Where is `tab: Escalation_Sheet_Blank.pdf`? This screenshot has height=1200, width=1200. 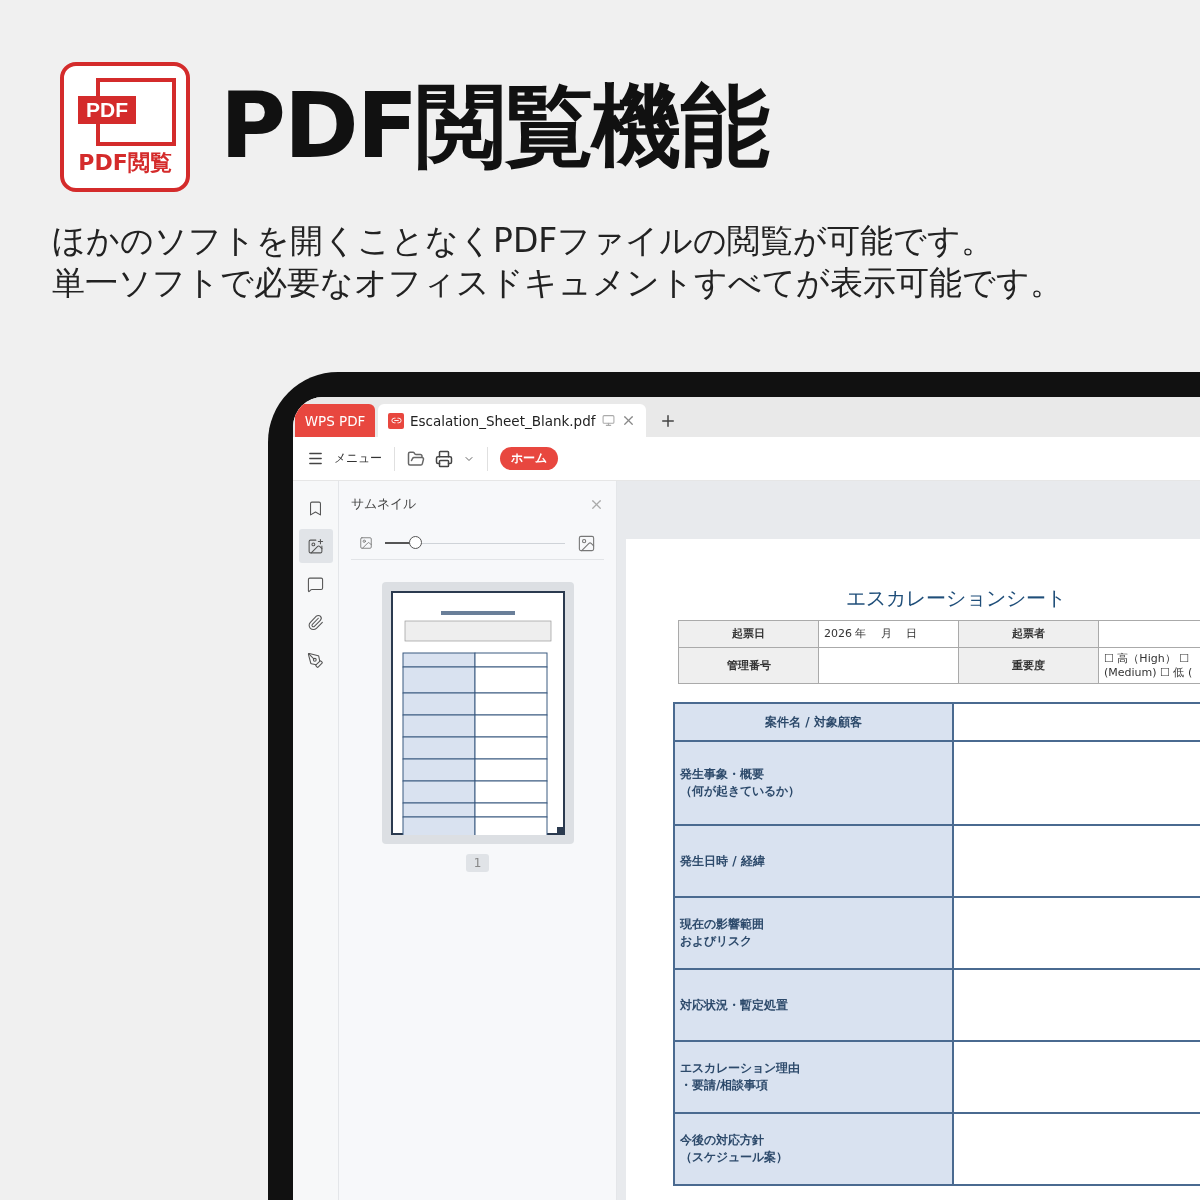 tab: Escalation_Sheet_Blank.pdf is located at coordinates (512, 420).